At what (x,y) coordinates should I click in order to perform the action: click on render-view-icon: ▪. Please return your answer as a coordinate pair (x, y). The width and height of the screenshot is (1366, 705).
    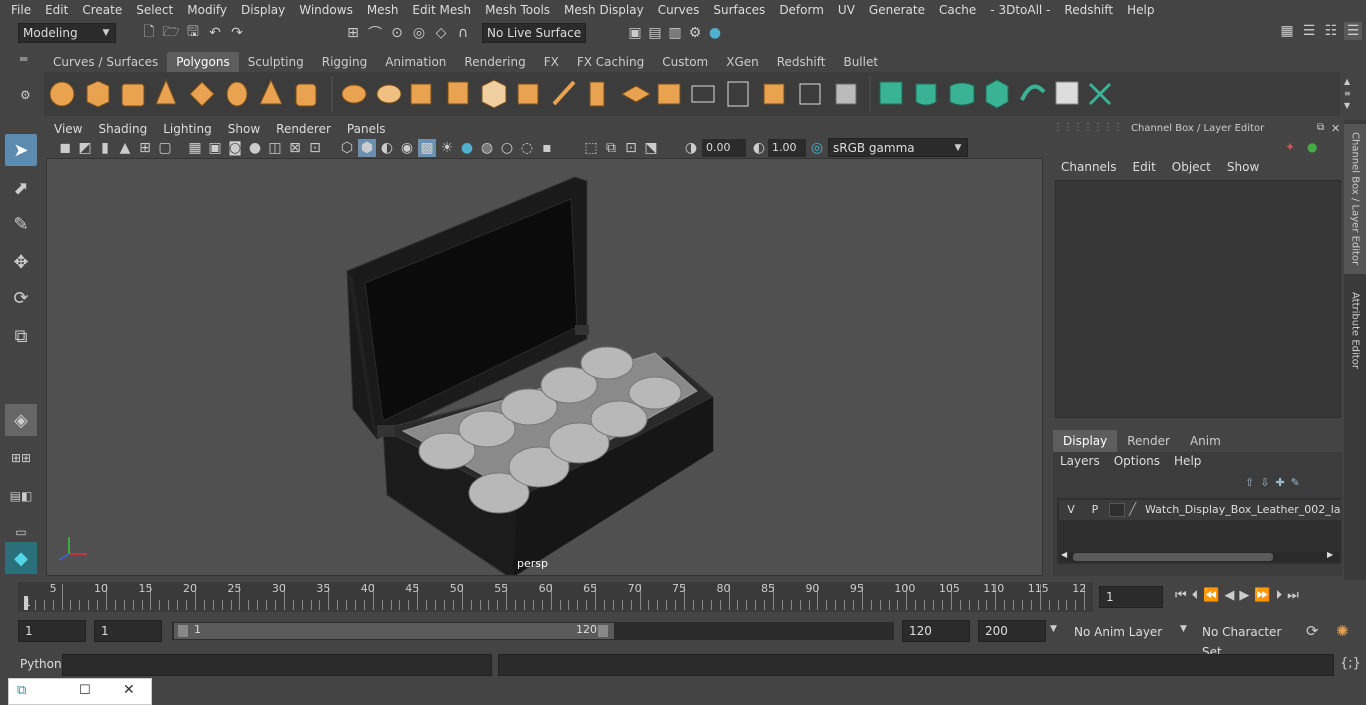
    Looking at the image, I should click on (547, 148).